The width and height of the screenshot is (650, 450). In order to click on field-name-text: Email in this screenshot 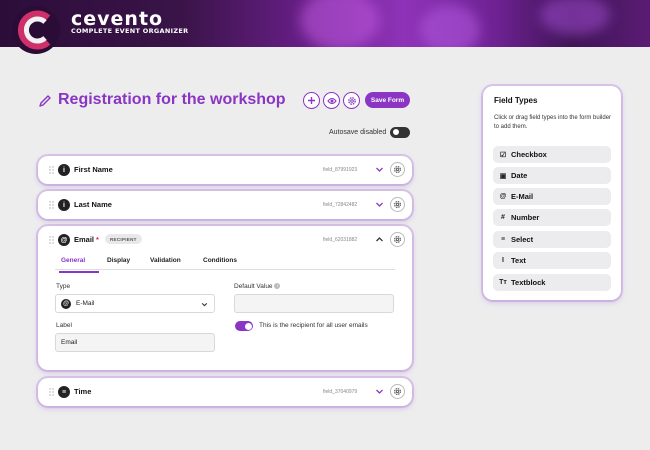, I will do `click(84, 239)`.